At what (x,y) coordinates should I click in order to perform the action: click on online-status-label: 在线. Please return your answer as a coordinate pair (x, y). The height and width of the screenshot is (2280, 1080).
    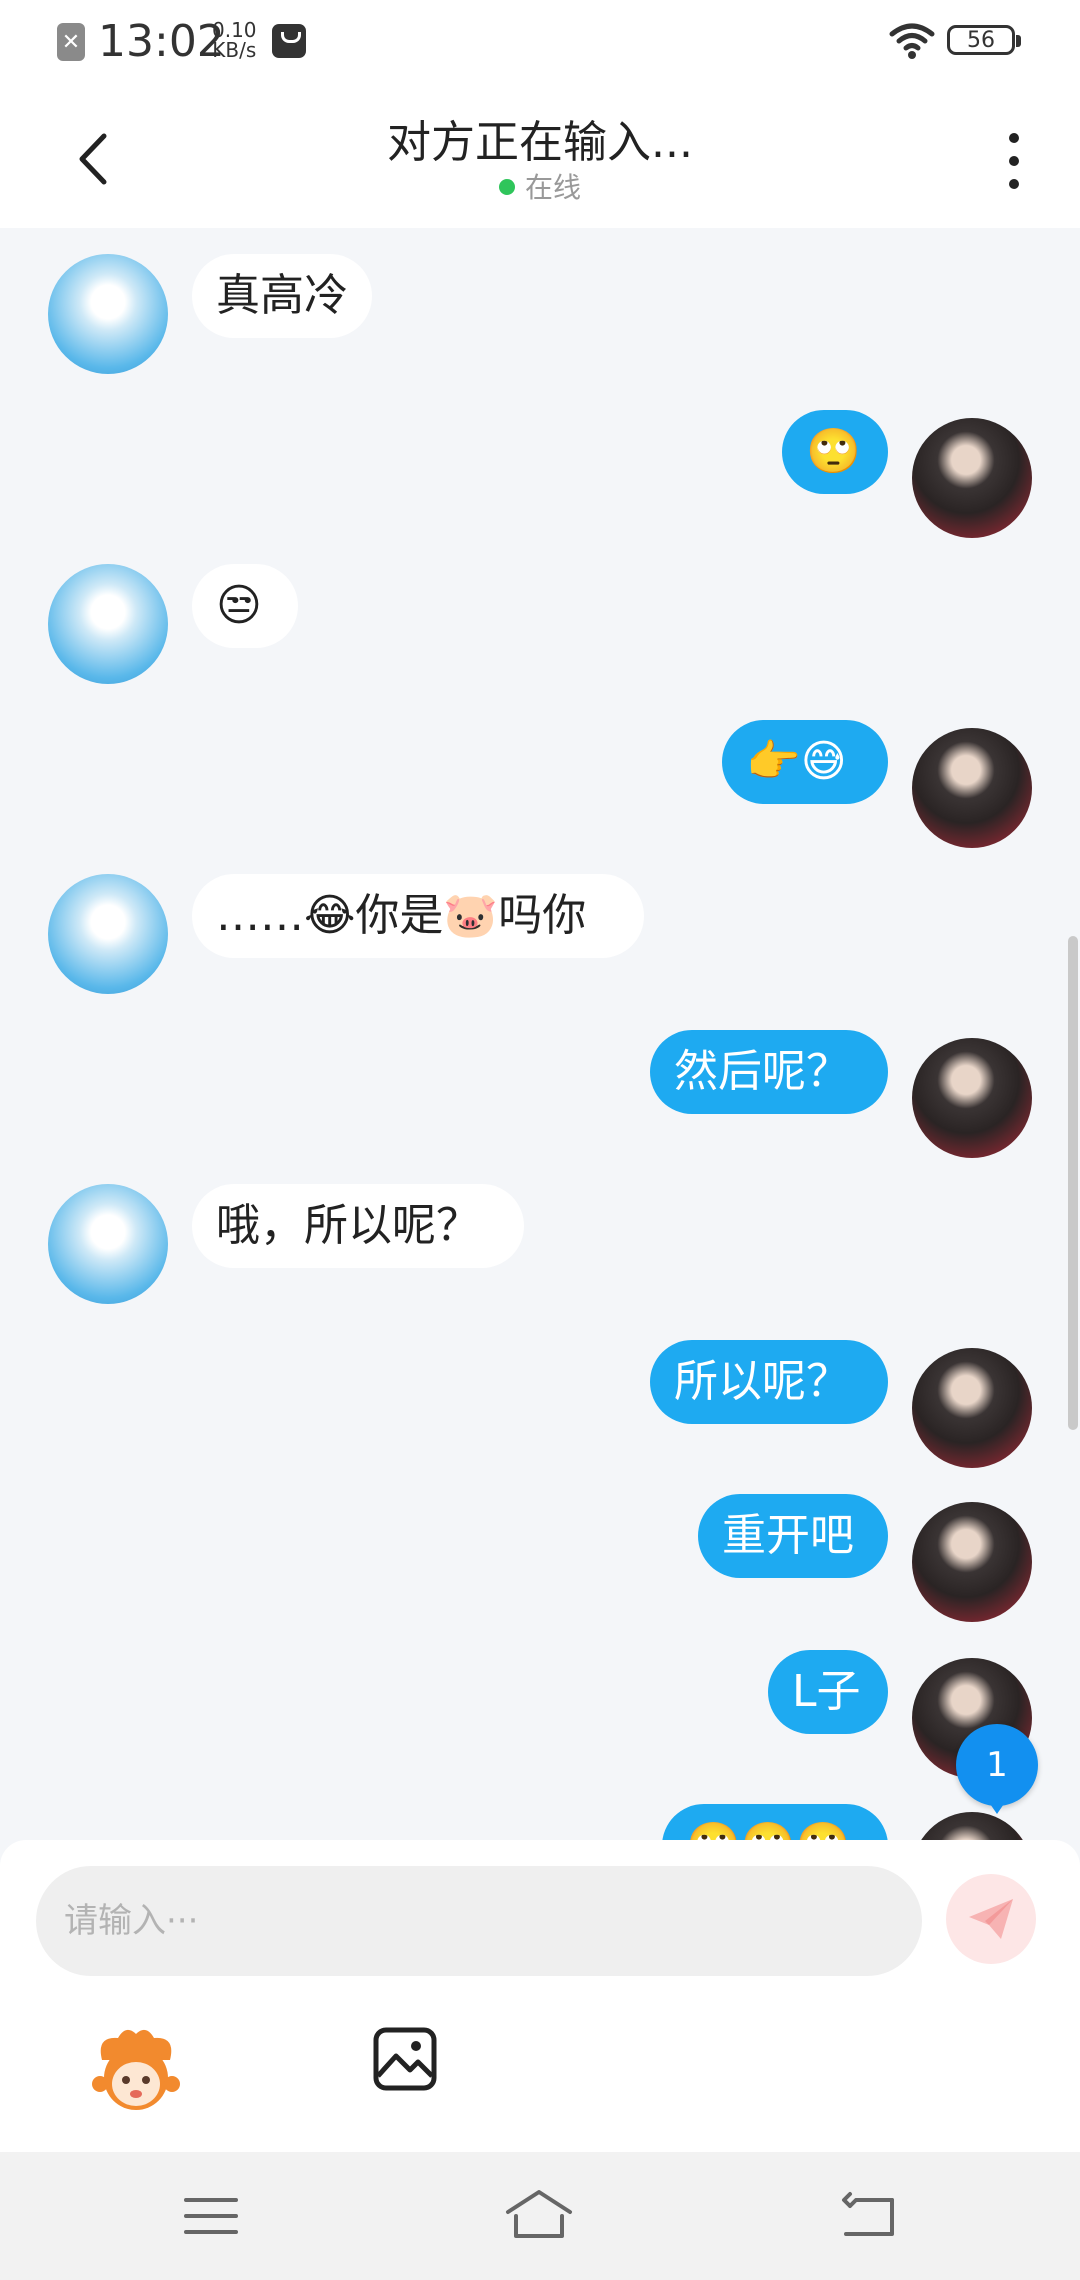
    Looking at the image, I should click on (552, 187).